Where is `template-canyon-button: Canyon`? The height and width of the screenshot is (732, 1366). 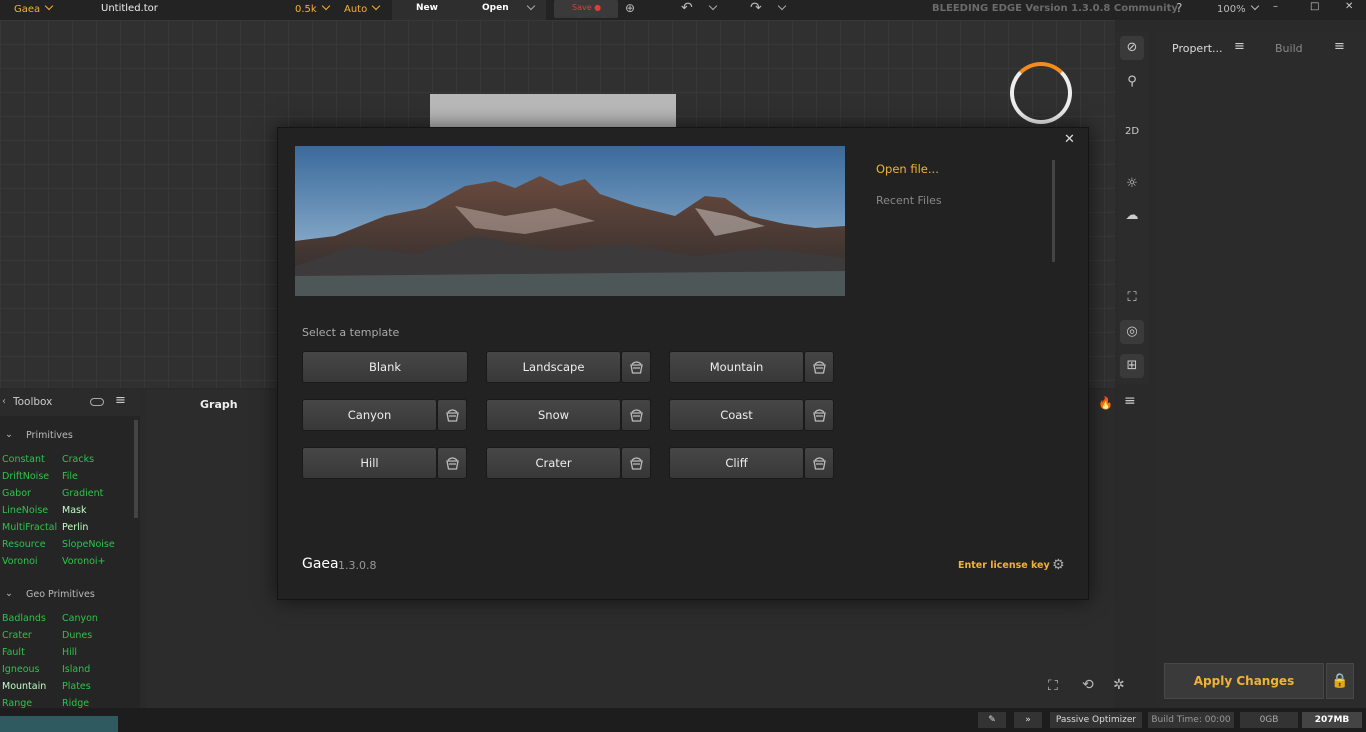
template-canyon-button: Canyon is located at coordinates (369, 415).